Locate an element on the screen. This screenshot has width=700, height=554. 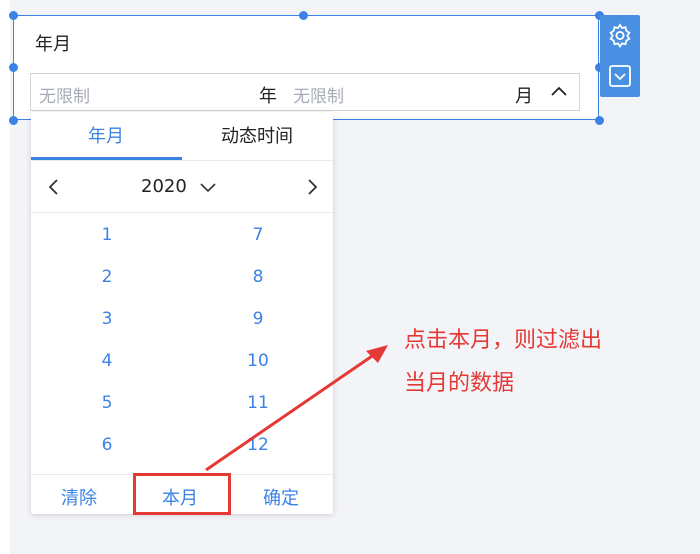
resize-handle-ml is located at coordinates (13, 67).